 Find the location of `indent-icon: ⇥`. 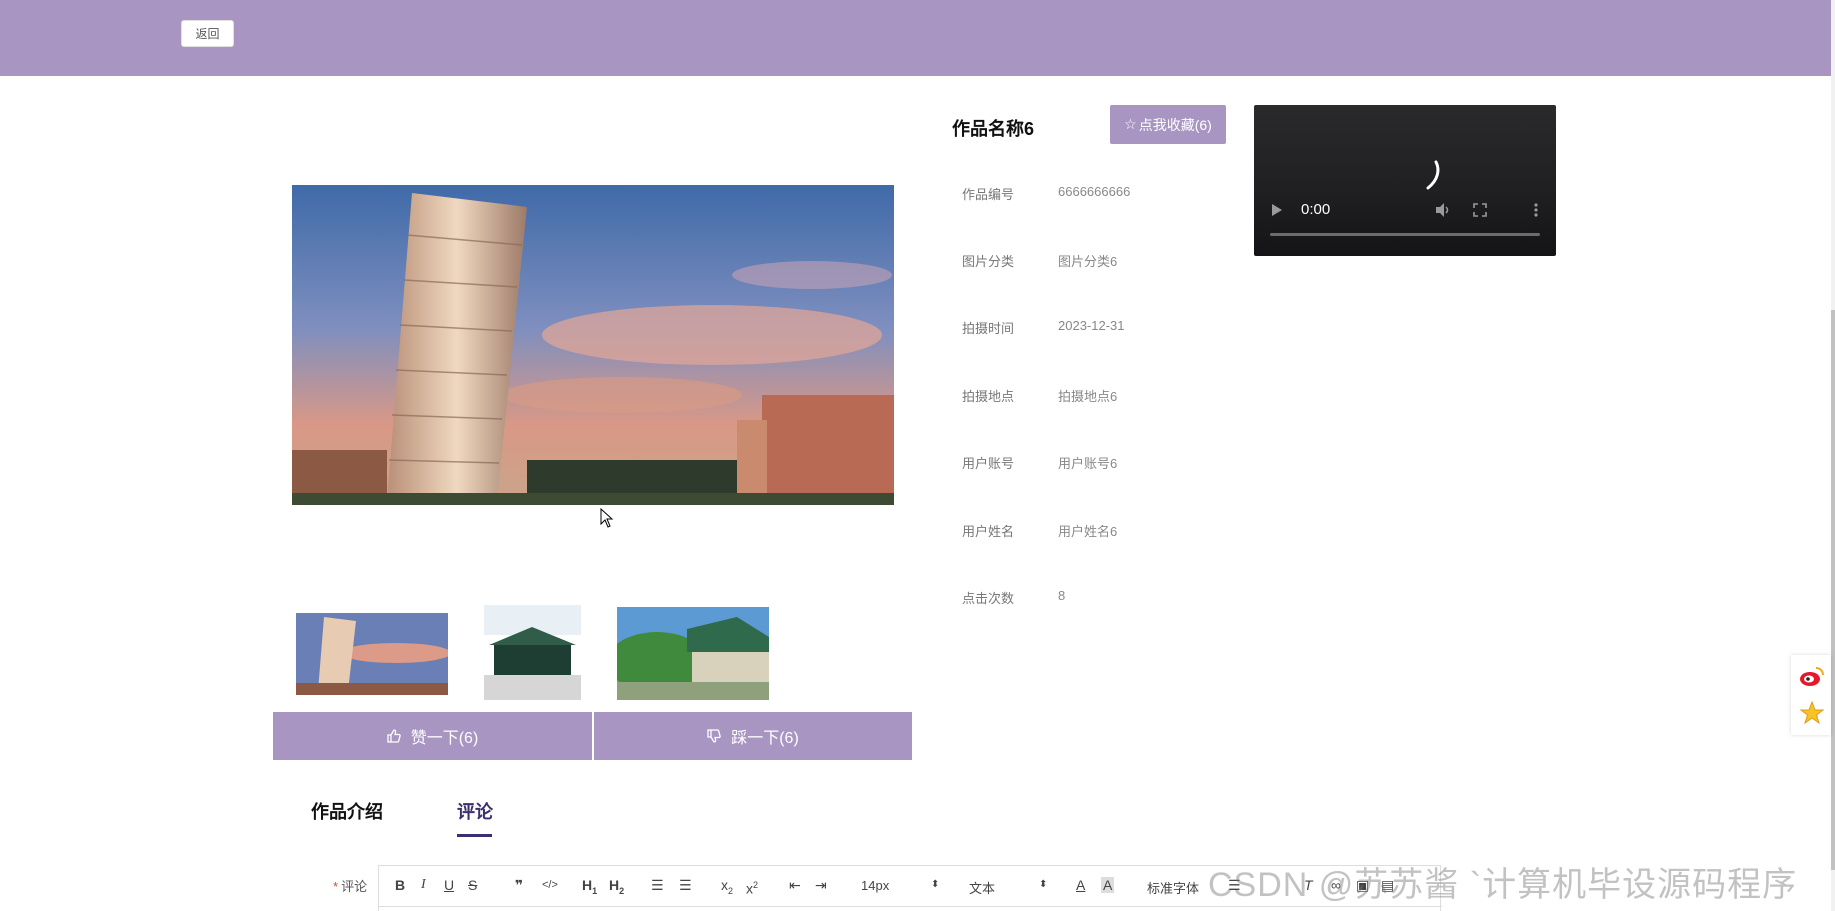

indent-icon: ⇥ is located at coordinates (821, 885).